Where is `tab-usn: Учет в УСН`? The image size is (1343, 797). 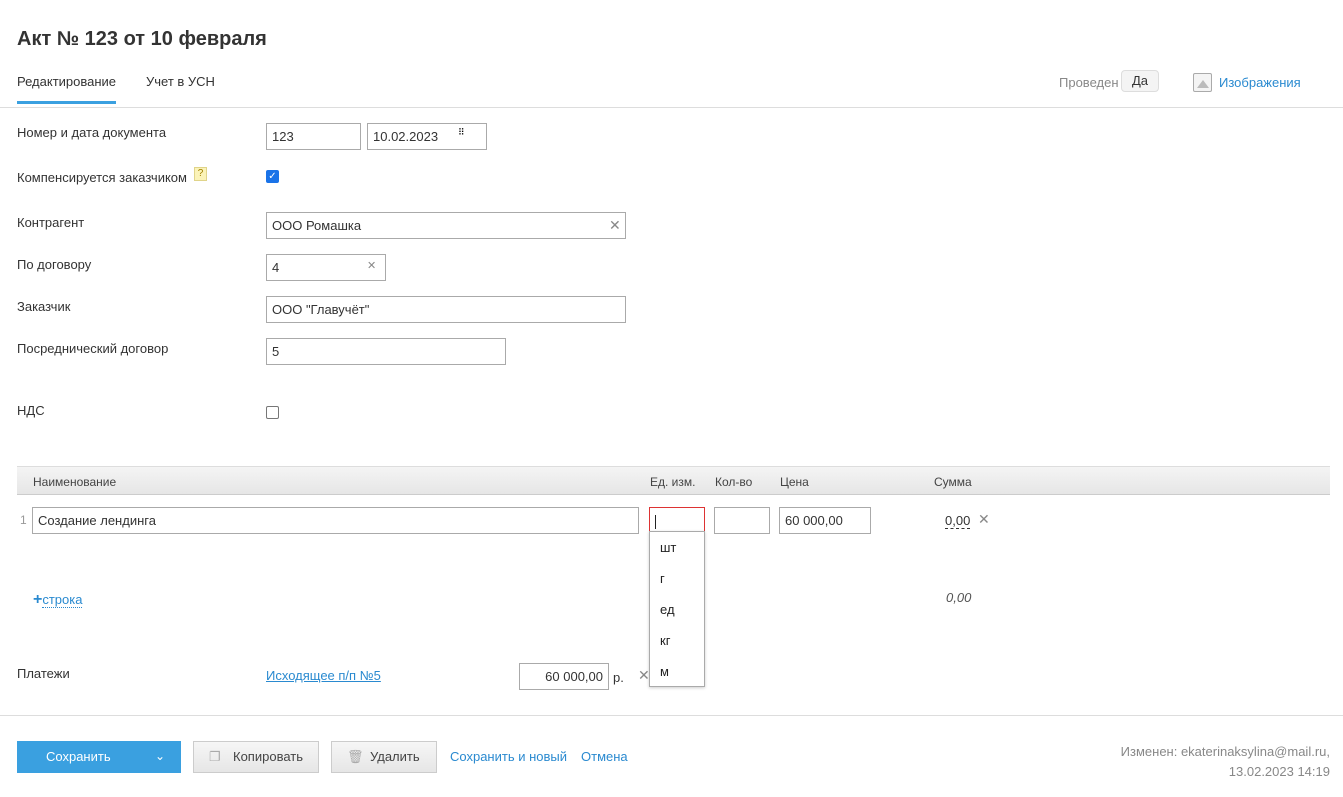 tab-usn: Учет в УСН is located at coordinates (180, 81).